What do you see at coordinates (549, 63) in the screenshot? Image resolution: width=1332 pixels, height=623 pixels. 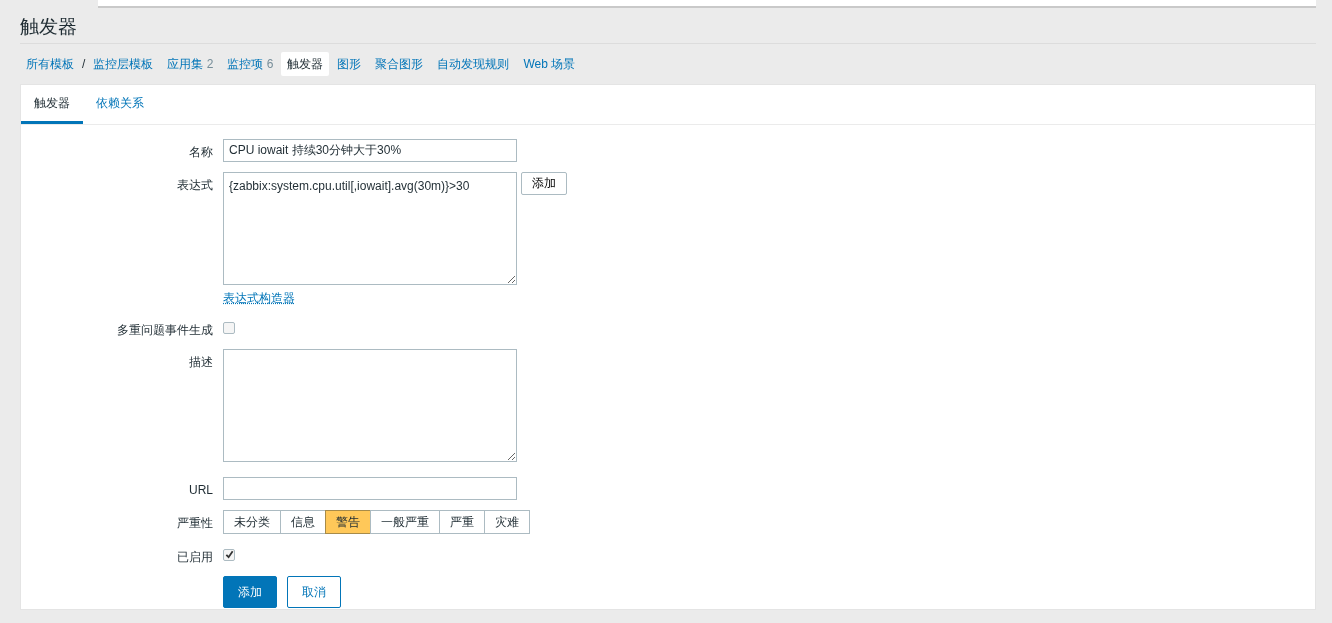 I see `breadcrumb-link: Web 场景` at bounding box center [549, 63].